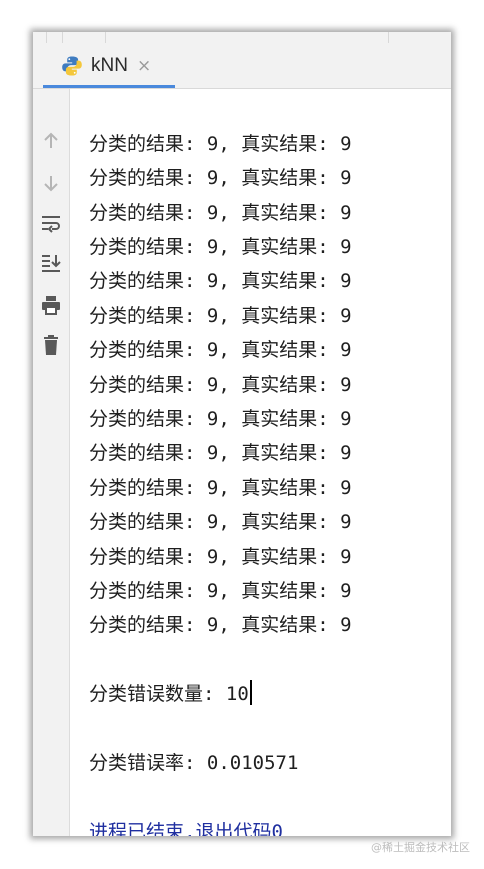  Describe the element at coordinates (51, 305) in the screenshot. I see `print-icon` at that location.